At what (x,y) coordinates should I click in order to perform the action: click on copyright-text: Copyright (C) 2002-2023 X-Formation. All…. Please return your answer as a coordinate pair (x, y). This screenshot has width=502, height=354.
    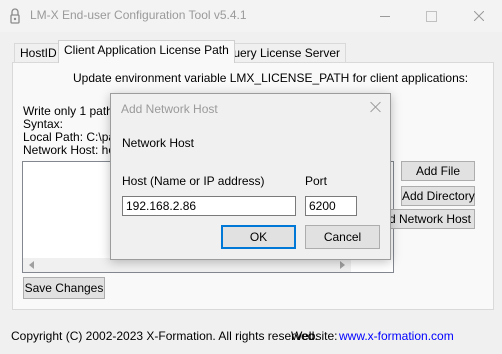
    Looking at the image, I should click on (164, 336).